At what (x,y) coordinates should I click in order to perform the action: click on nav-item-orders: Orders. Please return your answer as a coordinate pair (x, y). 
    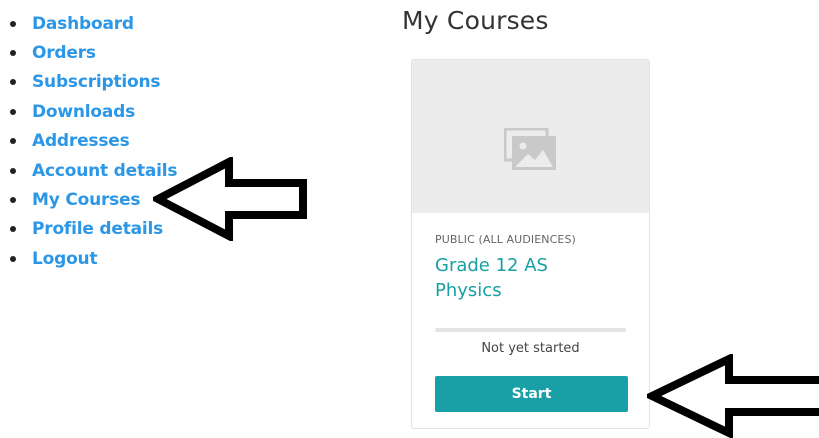
    Looking at the image, I should click on (92, 52).